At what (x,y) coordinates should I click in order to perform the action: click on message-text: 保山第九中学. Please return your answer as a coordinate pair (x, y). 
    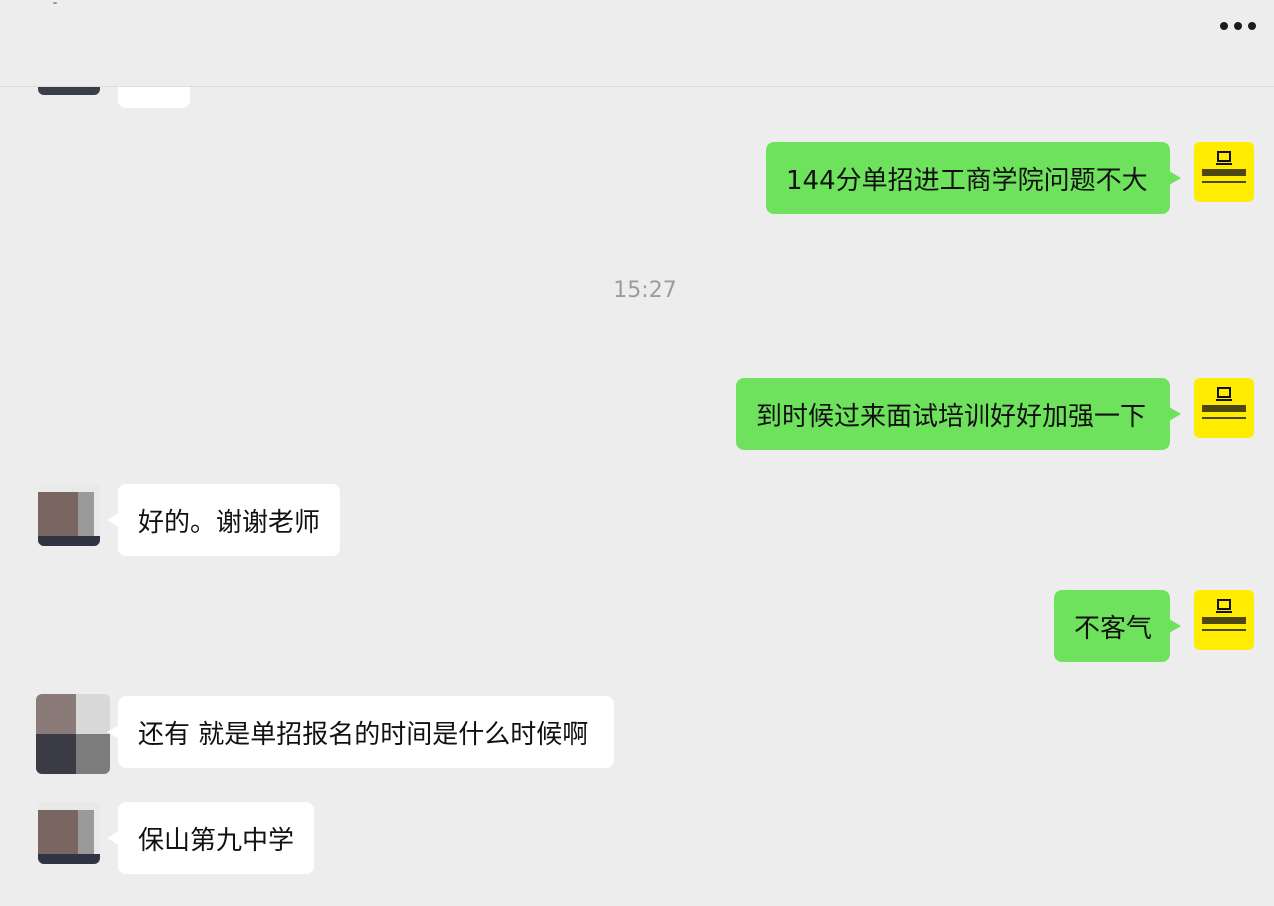
    Looking at the image, I should click on (216, 840).